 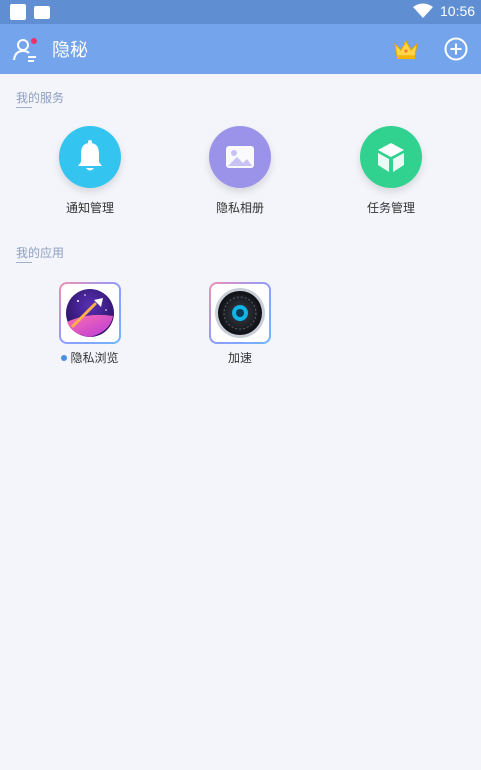 What do you see at coordinates (391, 157) in the screenshot?
I see `cube-icon` at bounding box center [391, 157].